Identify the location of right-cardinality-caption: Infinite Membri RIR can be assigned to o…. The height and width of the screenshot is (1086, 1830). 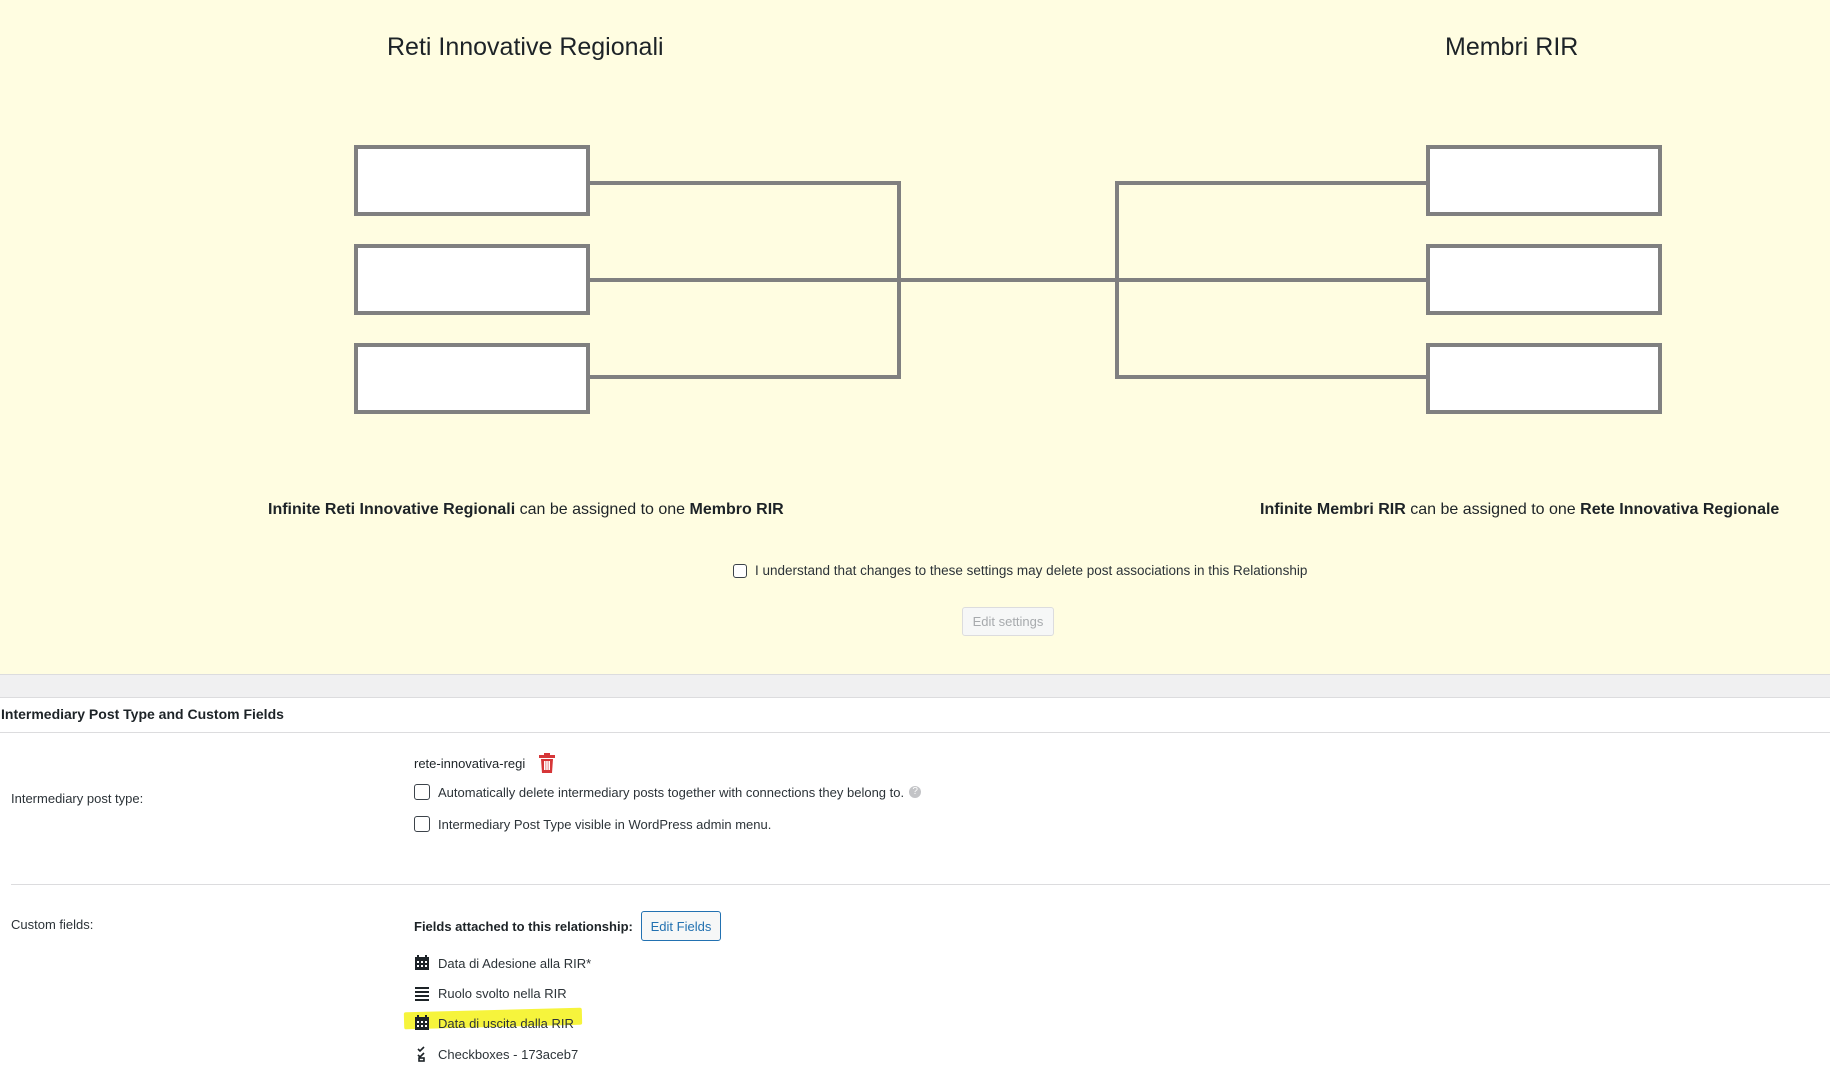
(1520, 509).